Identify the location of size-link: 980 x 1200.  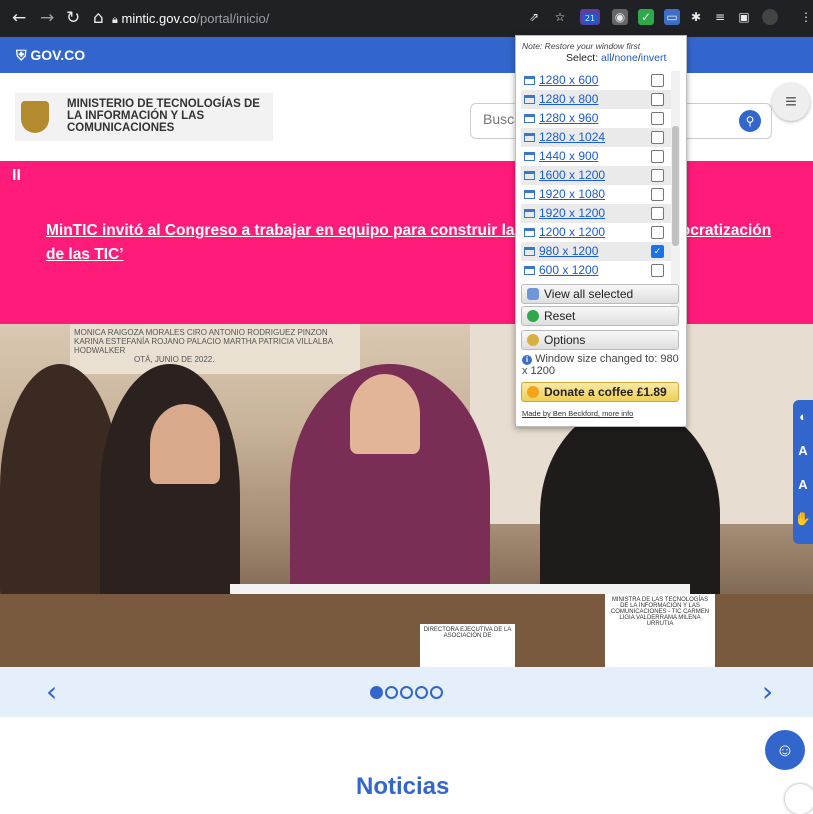
(568, 251).